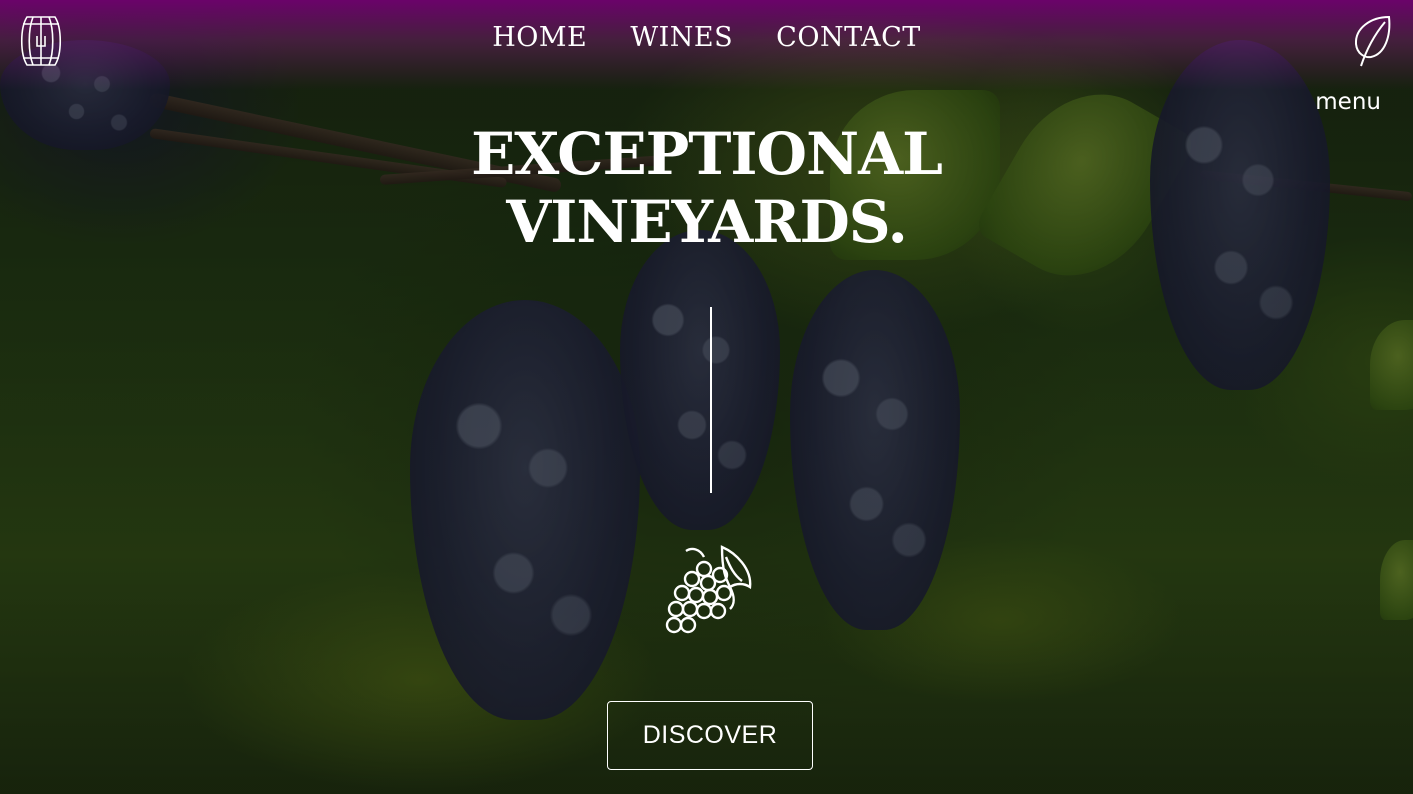 This screenshot has width=1413, height=794. What do you see at coordinates (539, 37) in the screenshot?
I see `nav-home-link: HOME` at bounding box center [539, 37].